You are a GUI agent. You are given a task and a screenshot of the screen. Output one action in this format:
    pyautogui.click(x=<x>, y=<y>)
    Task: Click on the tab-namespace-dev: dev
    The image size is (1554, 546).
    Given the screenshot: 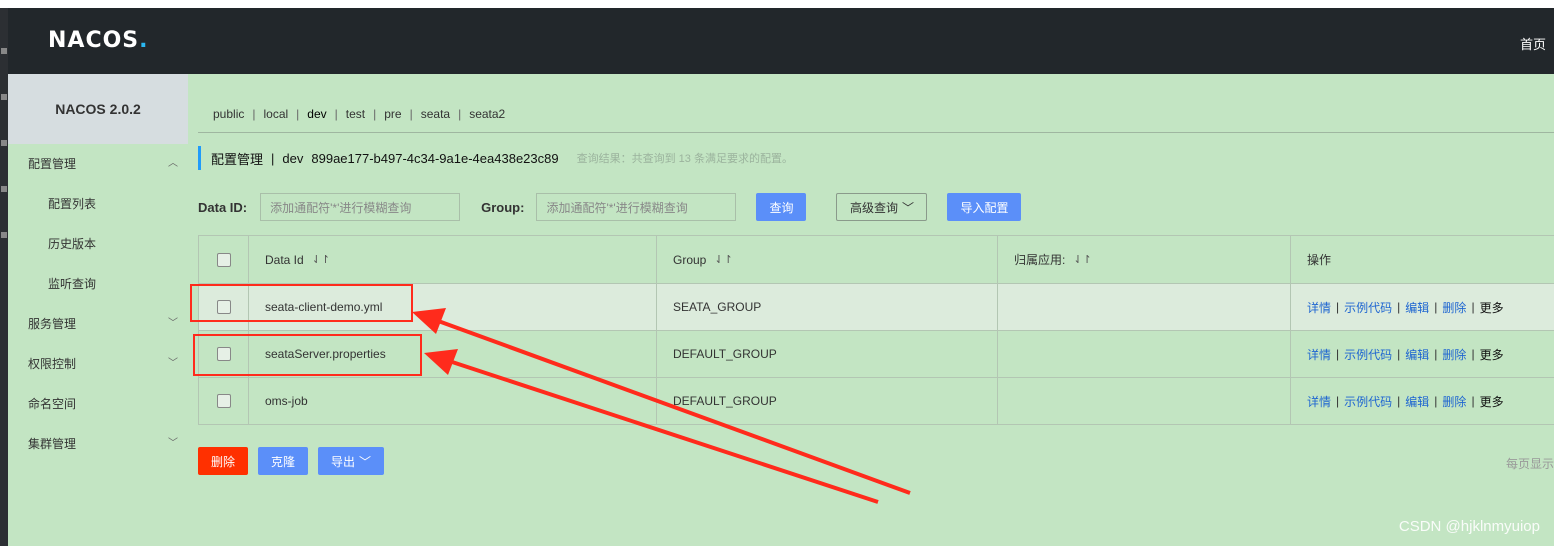 What is the action you would take?
    pyautogui.click(x=316, y=114)
    